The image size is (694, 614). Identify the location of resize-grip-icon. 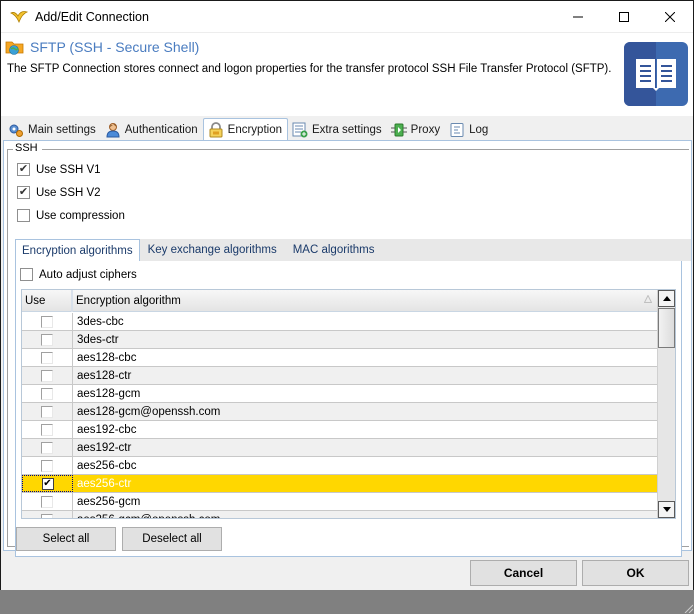
(688, 608).